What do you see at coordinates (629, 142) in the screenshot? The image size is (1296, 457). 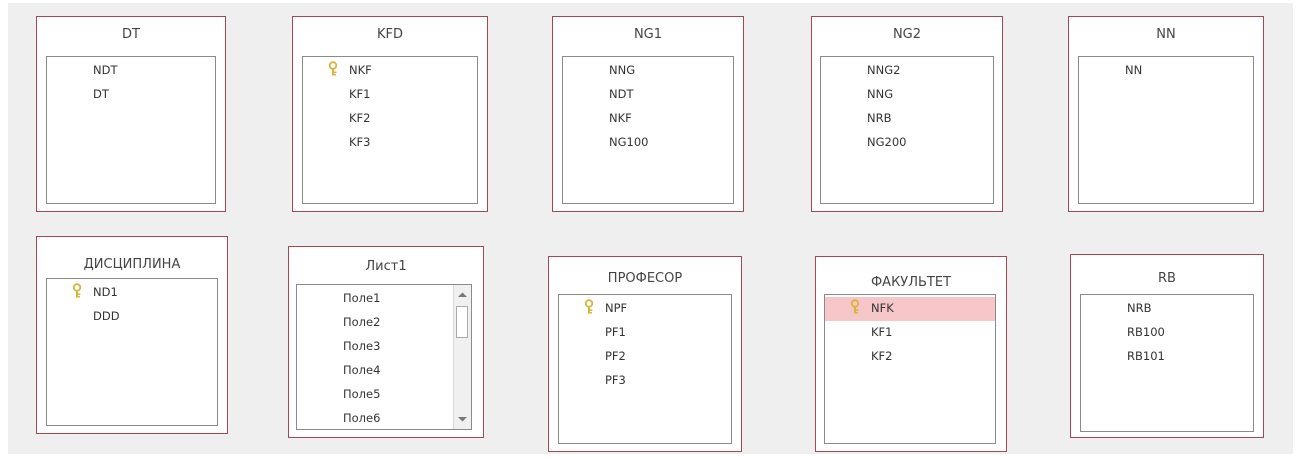 I see `field-name: NG100` at bounding box center [629, 142].